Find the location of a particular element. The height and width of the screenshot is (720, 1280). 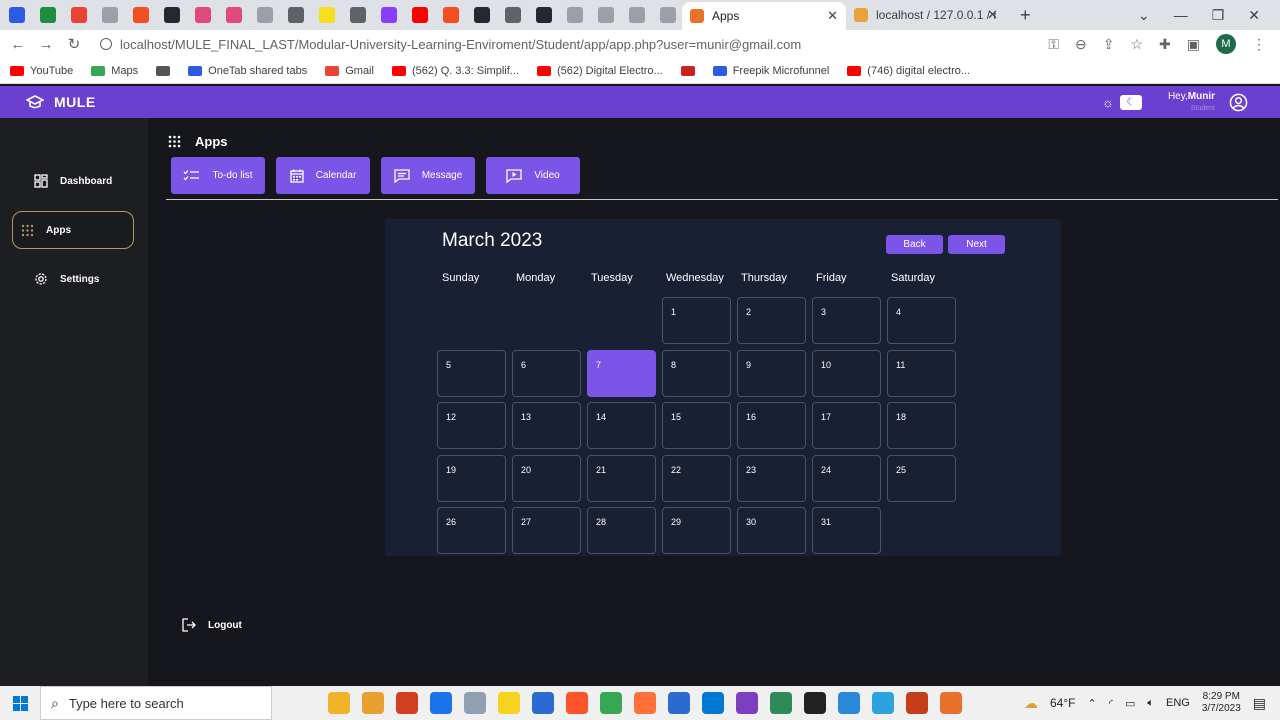

calendar-day: 21 is located at coordinates (621, 478).